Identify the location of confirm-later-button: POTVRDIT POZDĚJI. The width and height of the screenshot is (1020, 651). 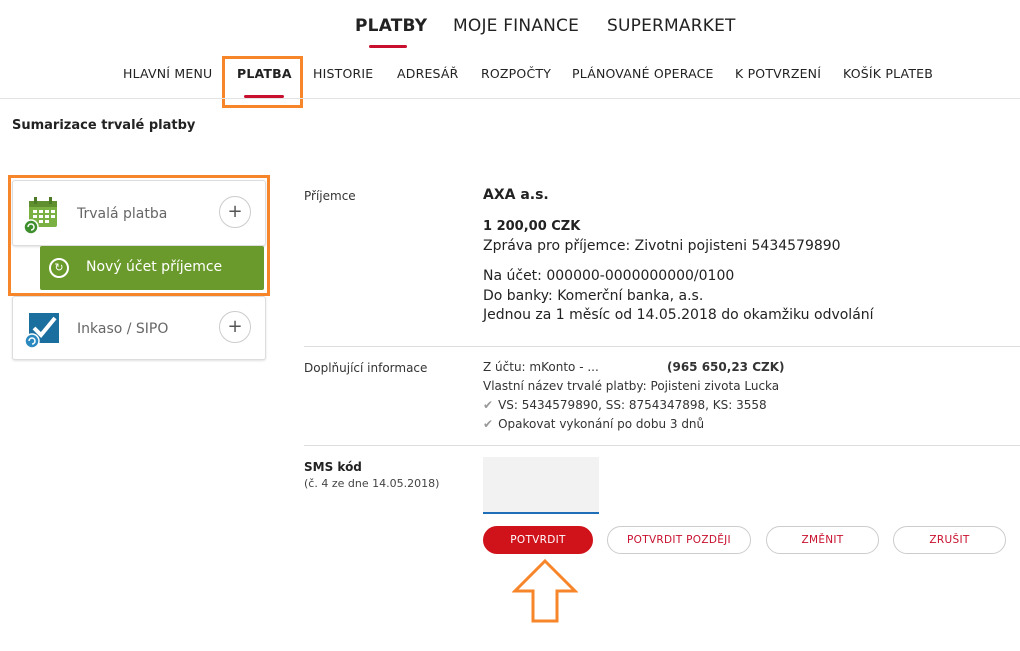
(679, 540).